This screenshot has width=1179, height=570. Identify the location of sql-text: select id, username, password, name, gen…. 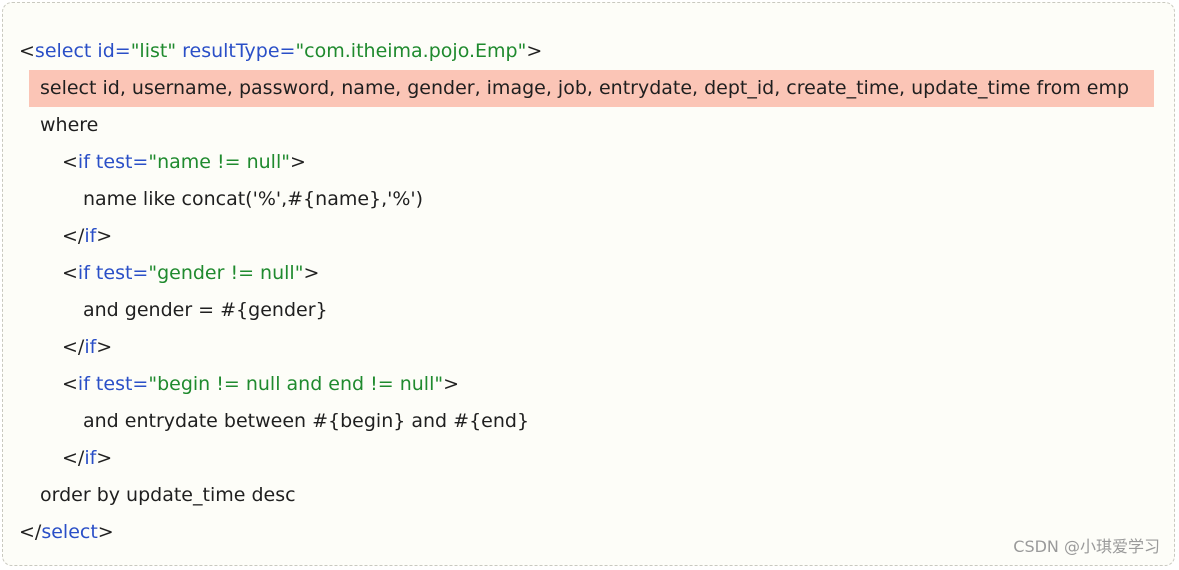
(585, 88).